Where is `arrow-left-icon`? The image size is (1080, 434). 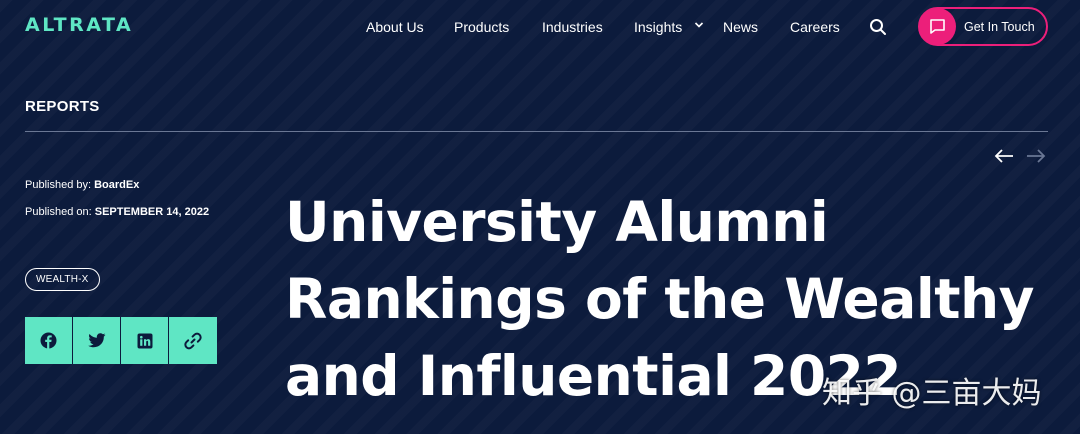
arrow-left-icon is located at coordinates (1004, 156).